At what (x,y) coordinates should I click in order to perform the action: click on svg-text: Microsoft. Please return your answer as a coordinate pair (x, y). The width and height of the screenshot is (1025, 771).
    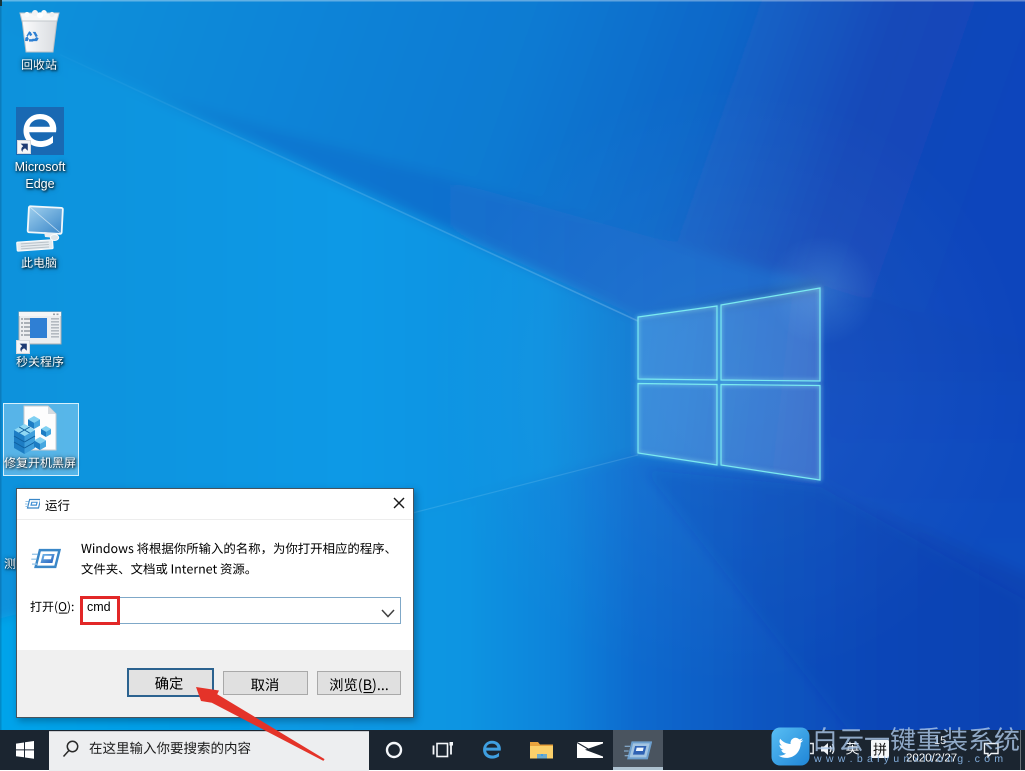
    Looking at the image, I should click on (40, 167).